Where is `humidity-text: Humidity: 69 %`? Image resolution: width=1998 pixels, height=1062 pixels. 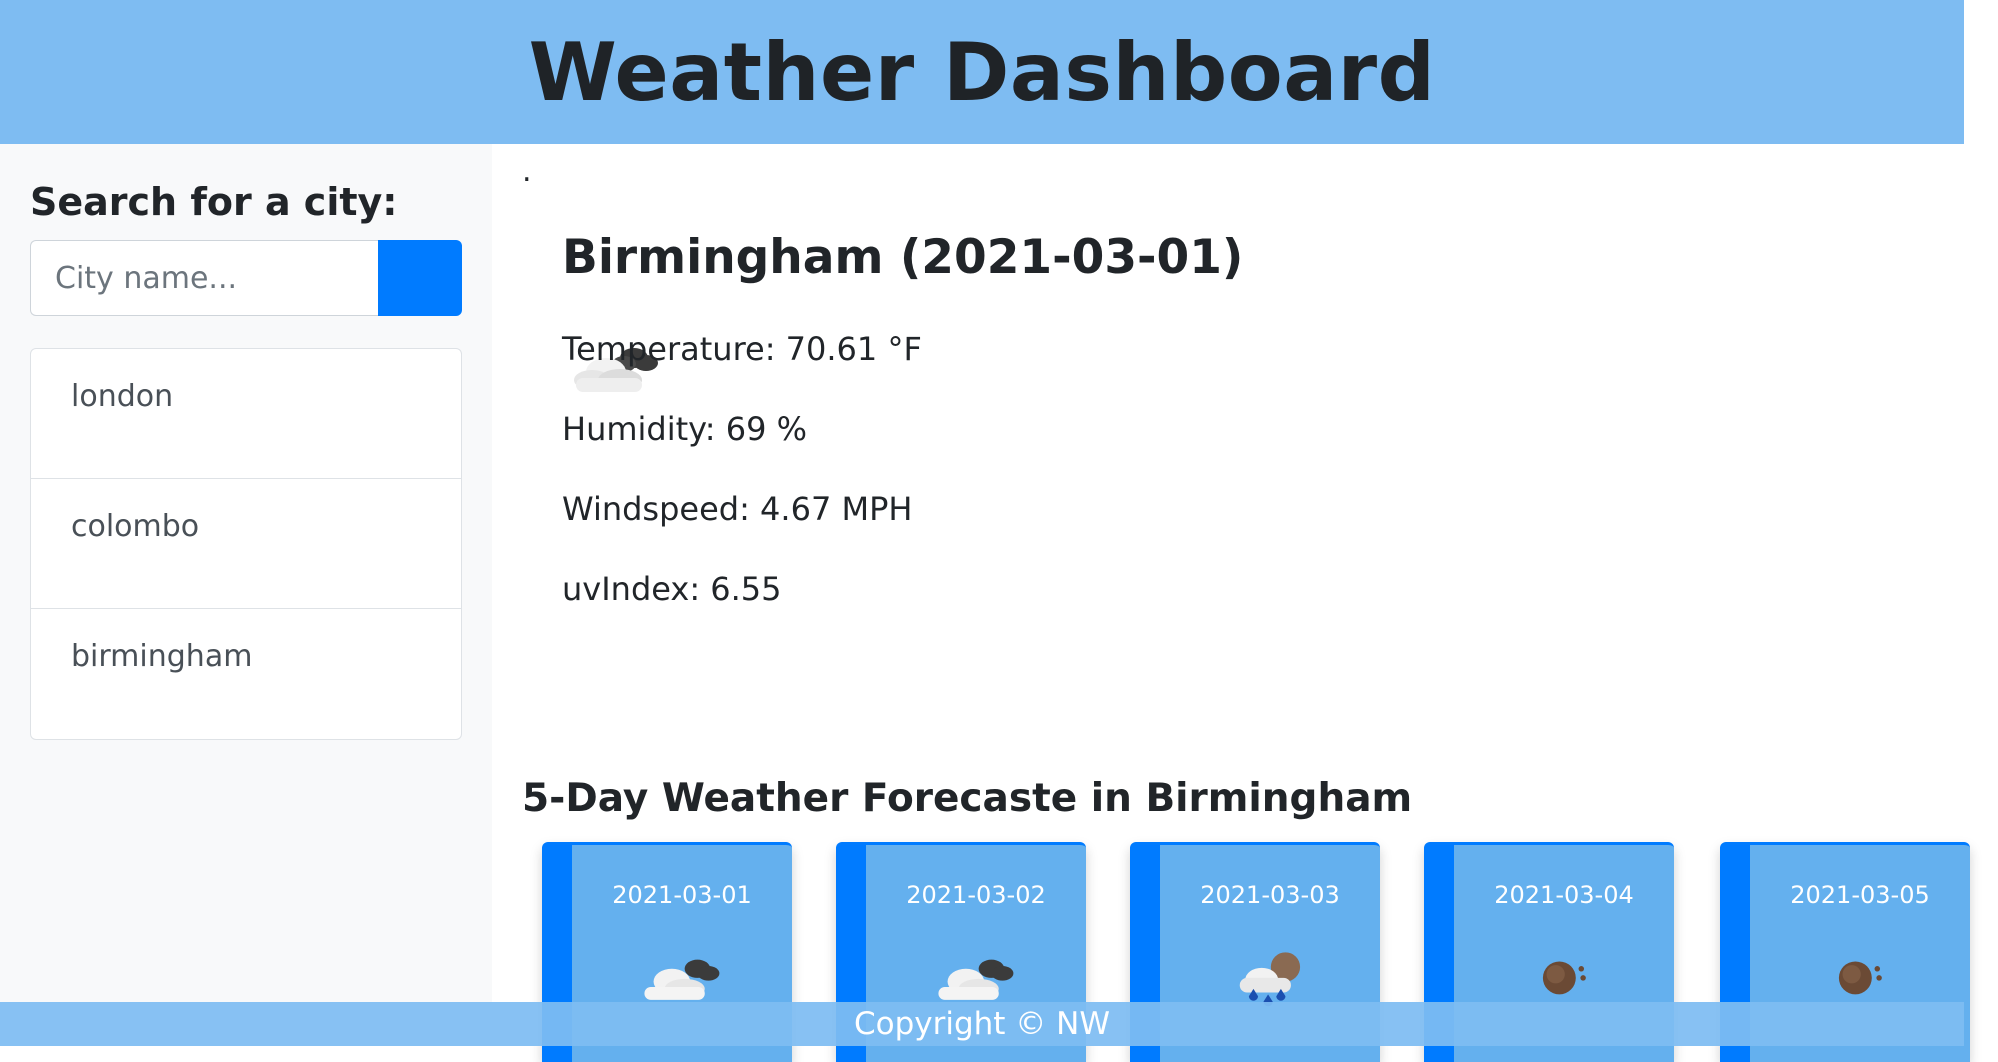 humidity-text: Humidity: 69 % is located at coordinates (685, 429).